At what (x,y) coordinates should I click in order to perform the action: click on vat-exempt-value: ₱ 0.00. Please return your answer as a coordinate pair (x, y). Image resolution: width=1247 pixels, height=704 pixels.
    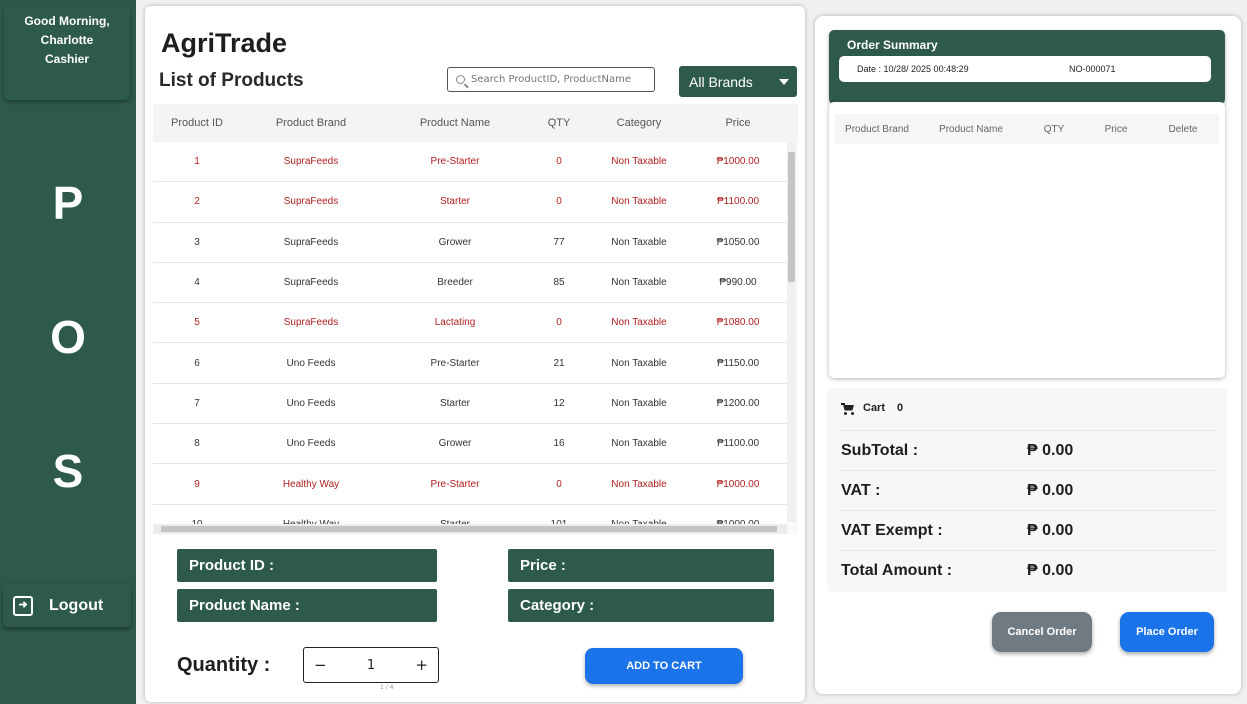
    Looking at the image, I should click on (1050, 530).